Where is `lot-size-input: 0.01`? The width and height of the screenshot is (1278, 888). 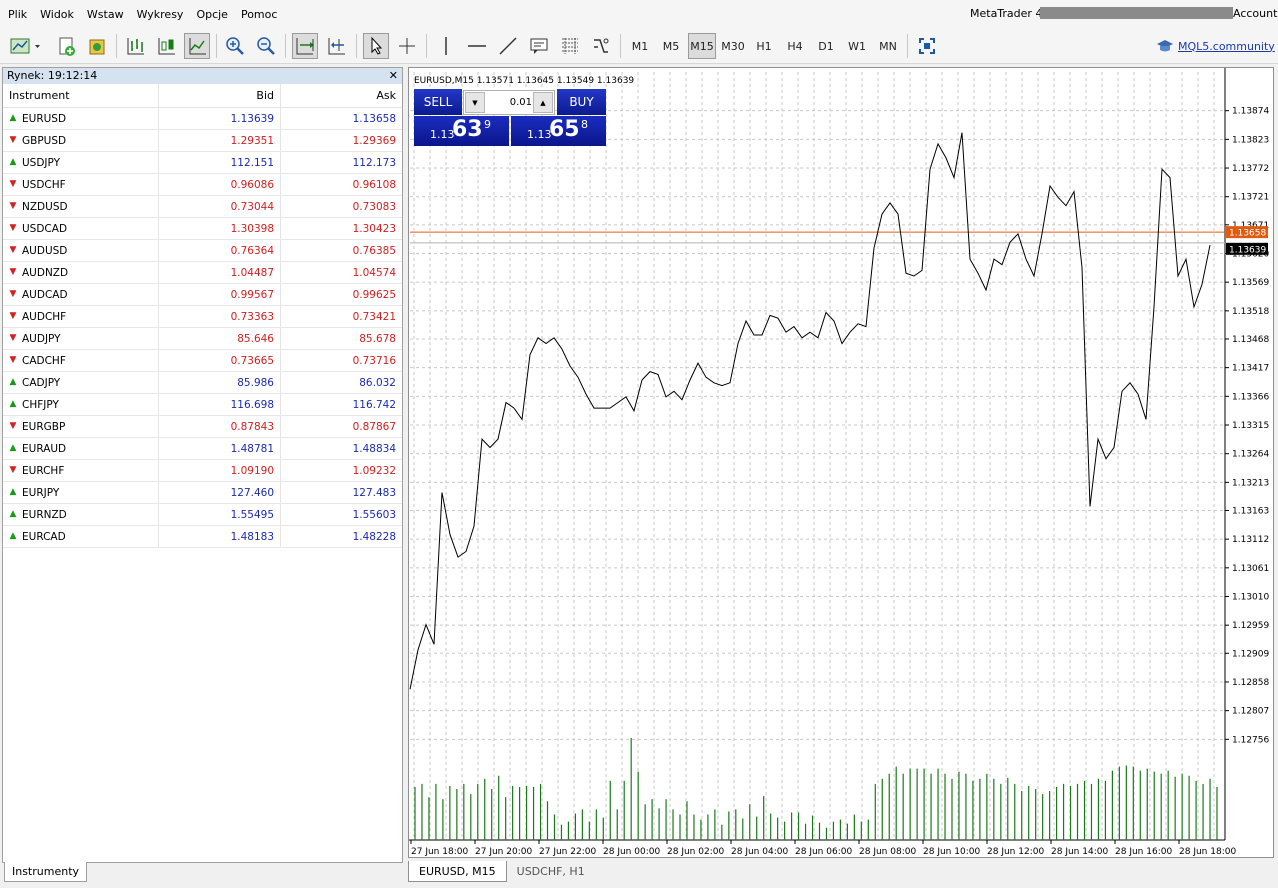 lot-size-input: 0.01 is located at coordinates (510, 102).